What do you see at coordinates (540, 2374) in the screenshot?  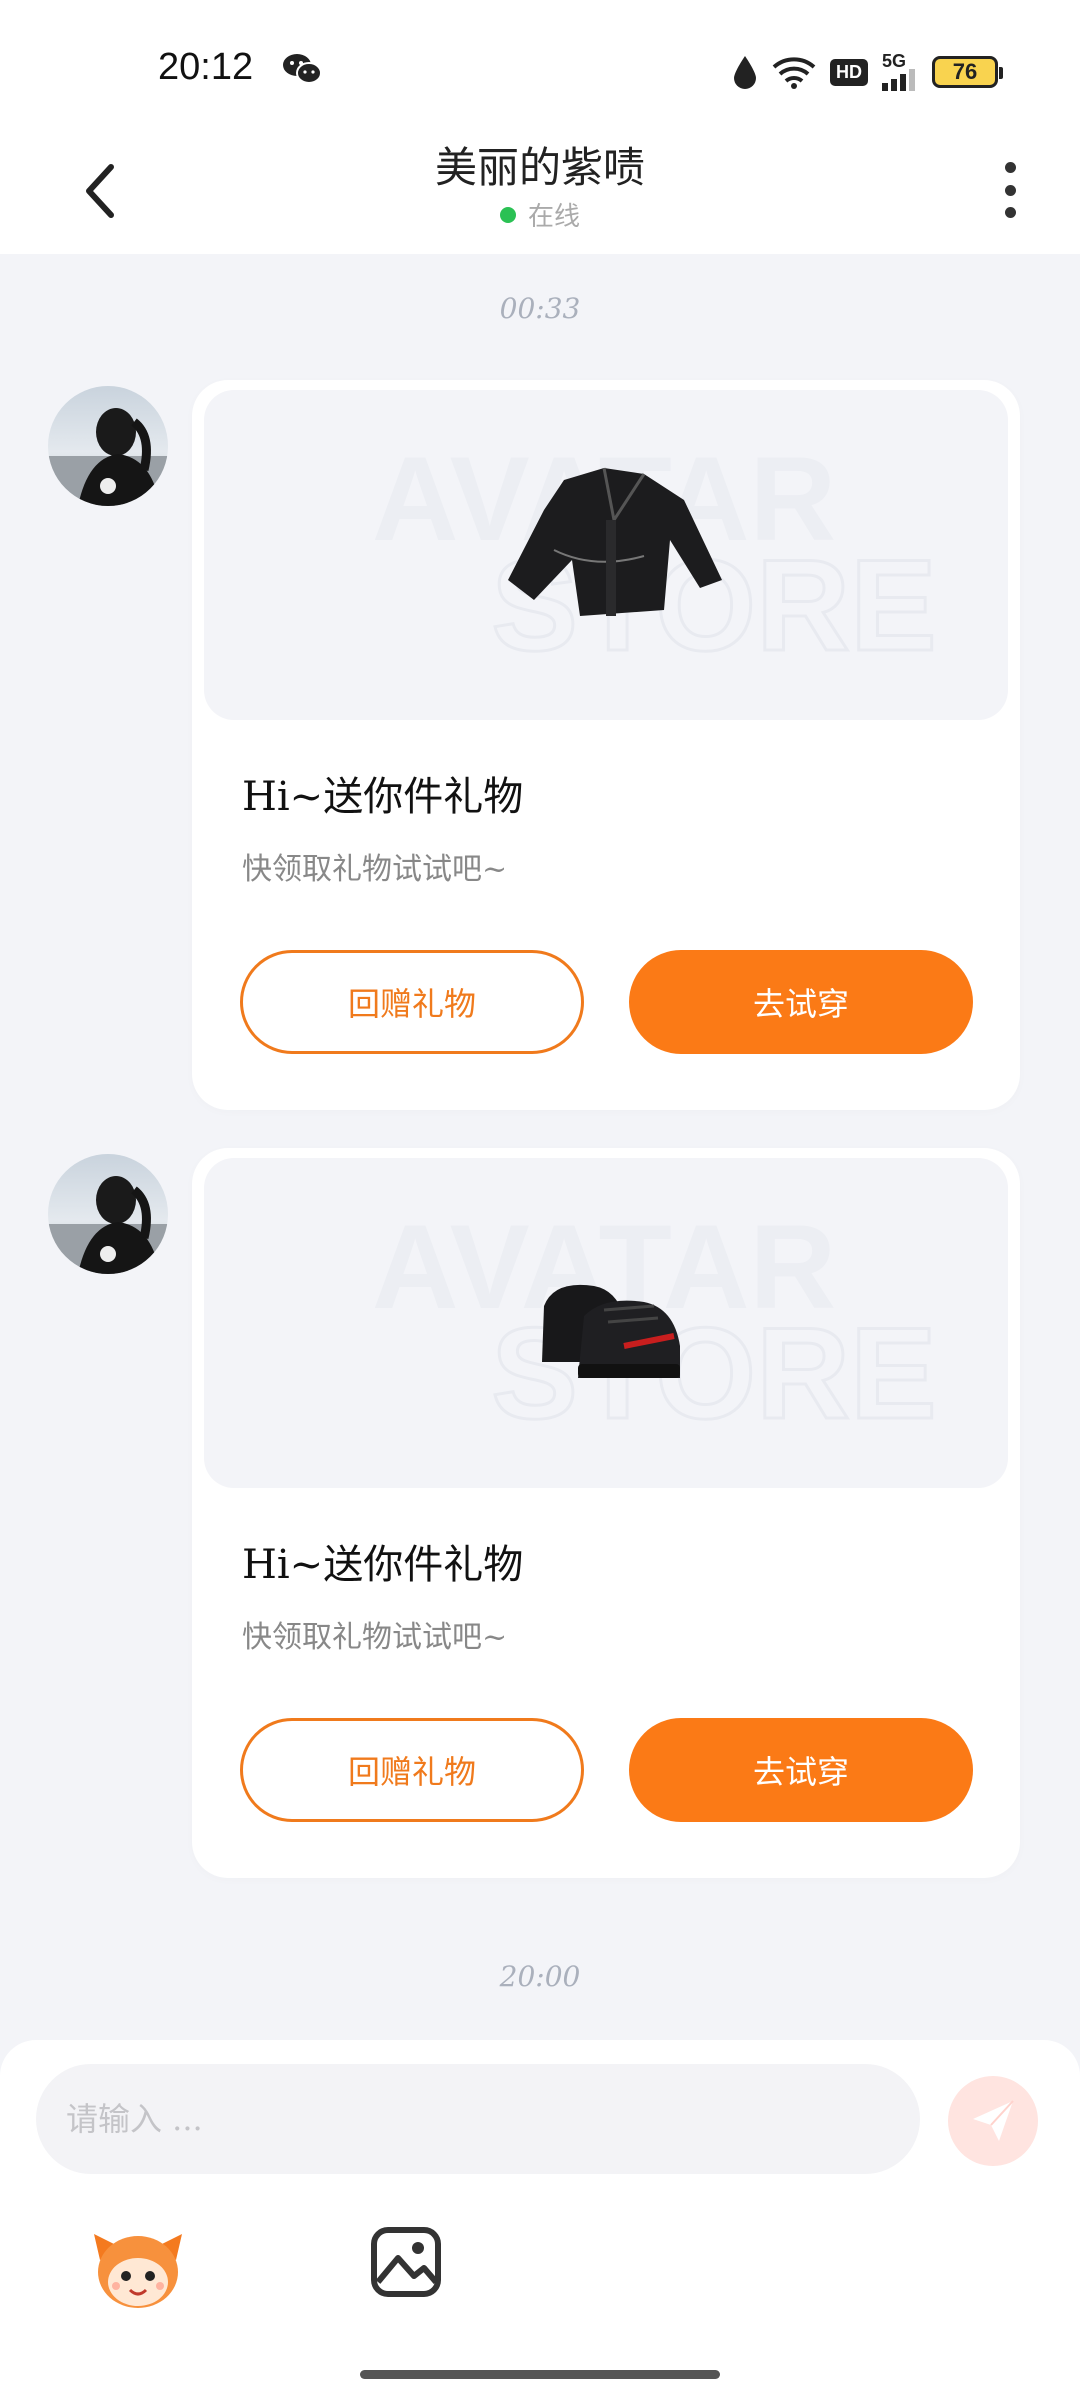 I see `home-indicator` at bounding box center [540, 2374].